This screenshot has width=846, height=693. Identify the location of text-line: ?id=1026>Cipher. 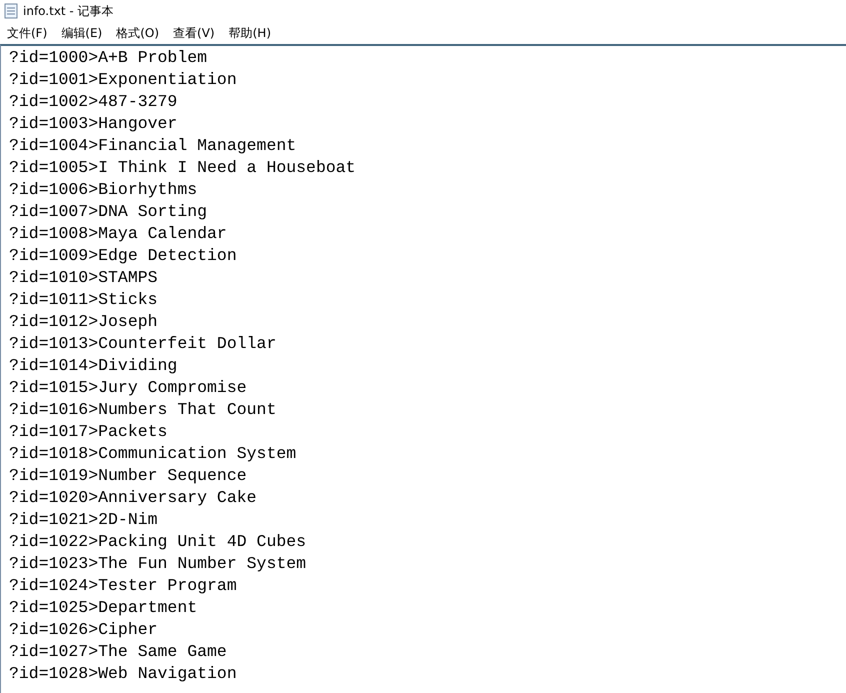
(83, 630).